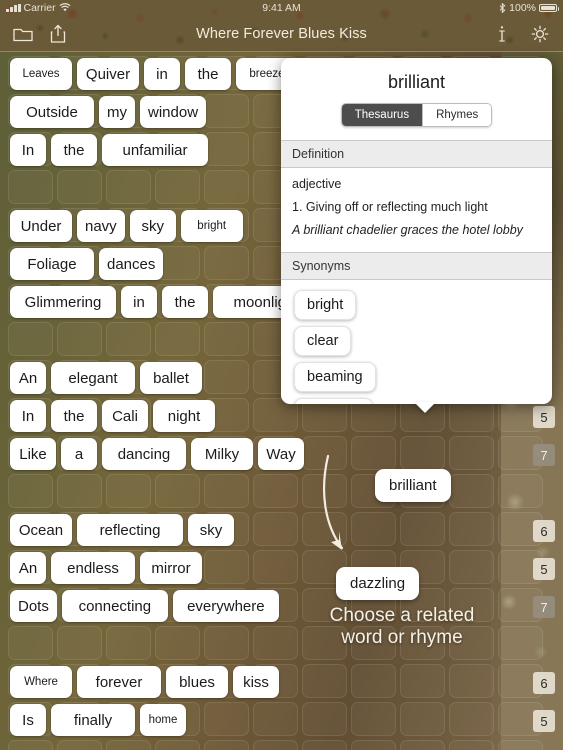 This screenshot has height=750, width=563. I want to click on word-tile: sky, so click(152, 226).